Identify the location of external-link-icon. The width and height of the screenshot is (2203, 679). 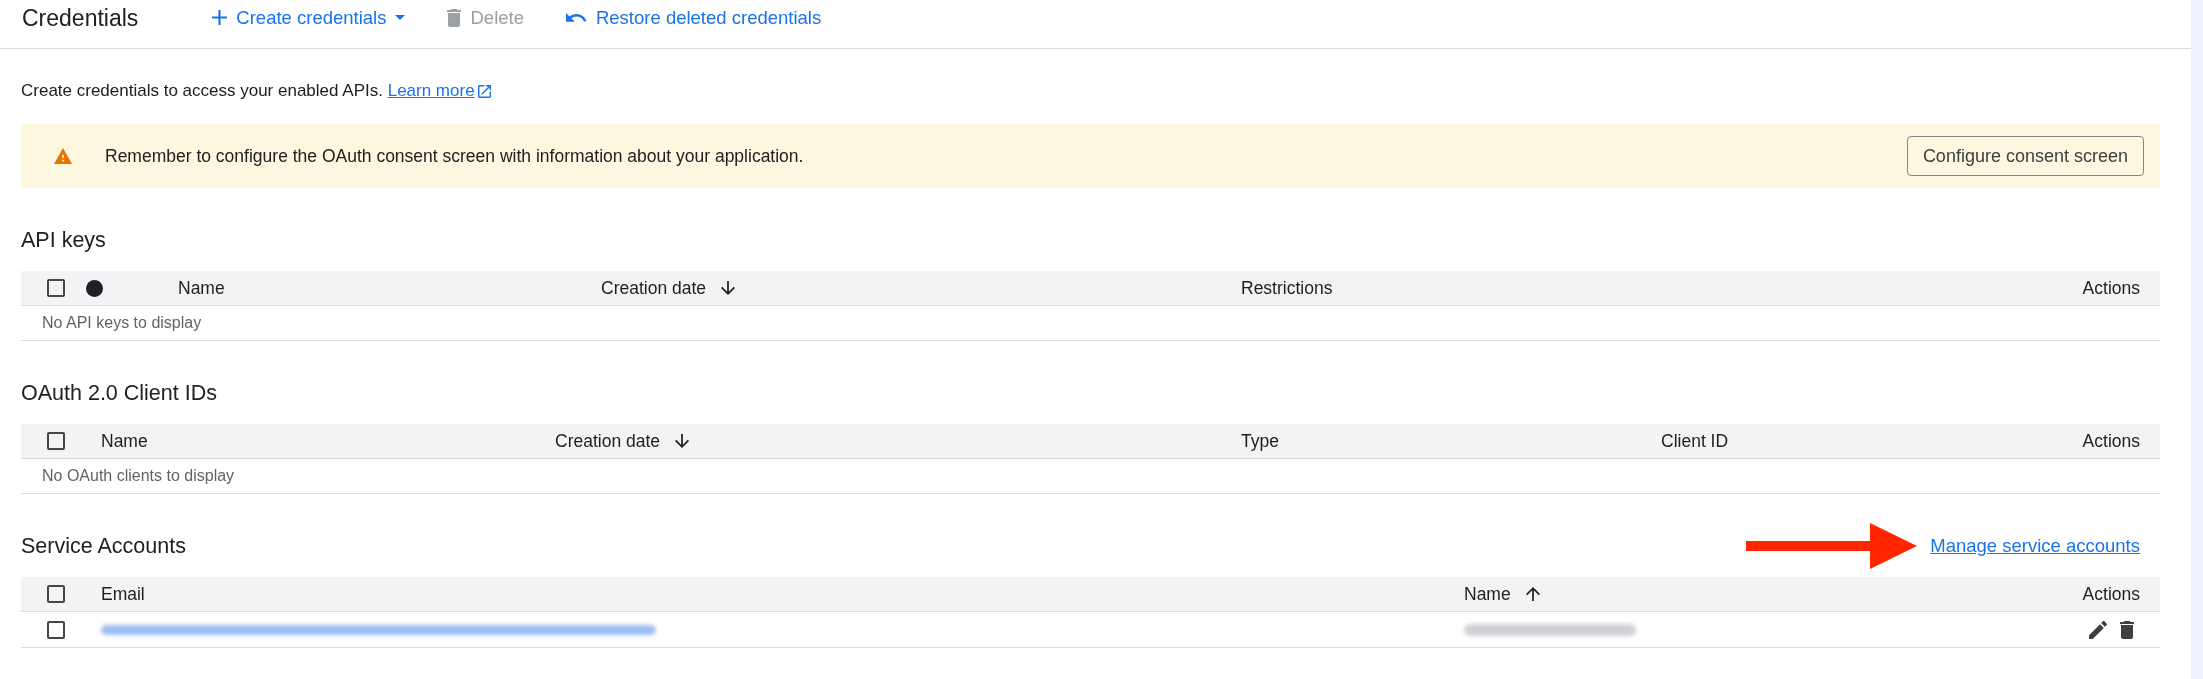
(484, 91).